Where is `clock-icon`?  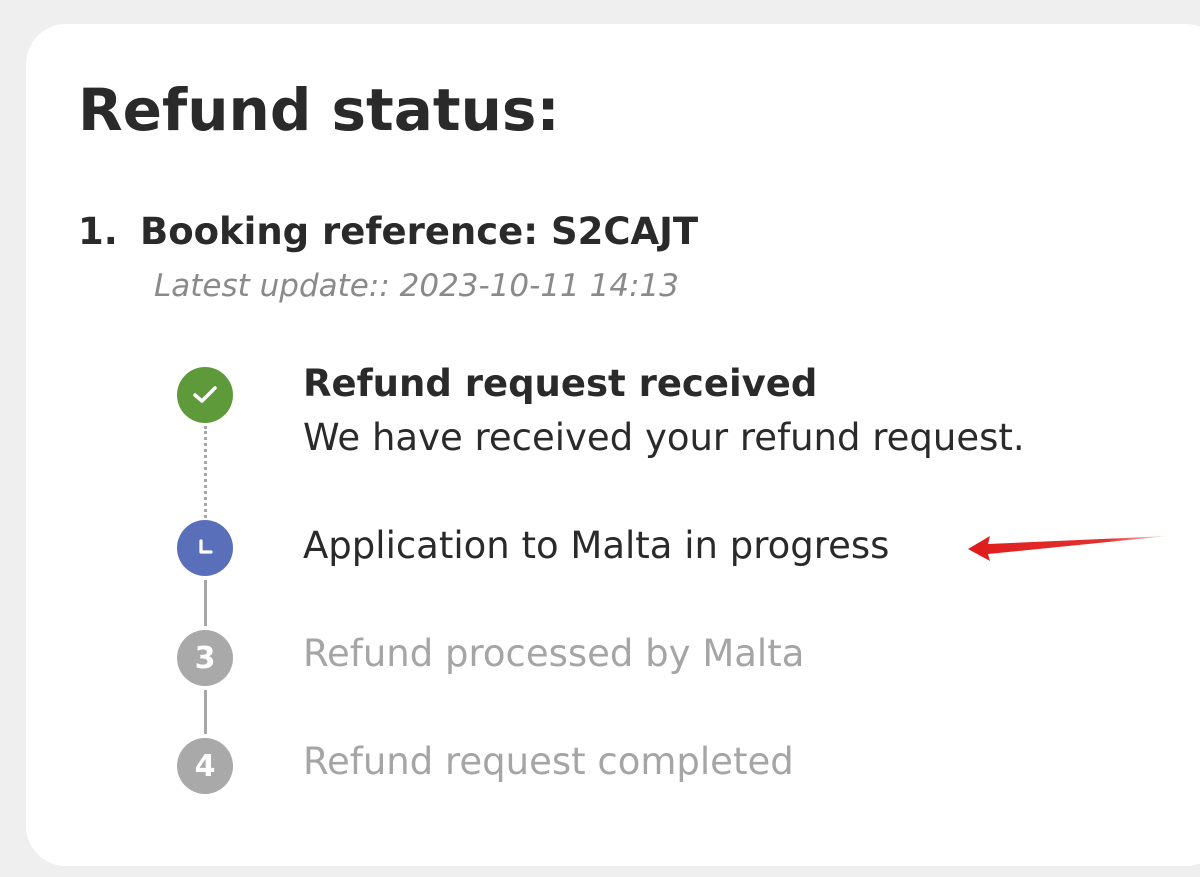
clock-icon is located at coordinates (205, 548).